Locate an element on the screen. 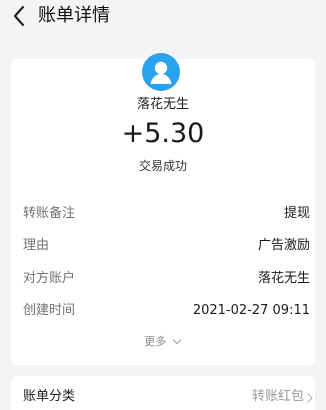 This screenshot has width=326, height=410. counterparty-label: 对方账户 is located at coordinates (49, 278).